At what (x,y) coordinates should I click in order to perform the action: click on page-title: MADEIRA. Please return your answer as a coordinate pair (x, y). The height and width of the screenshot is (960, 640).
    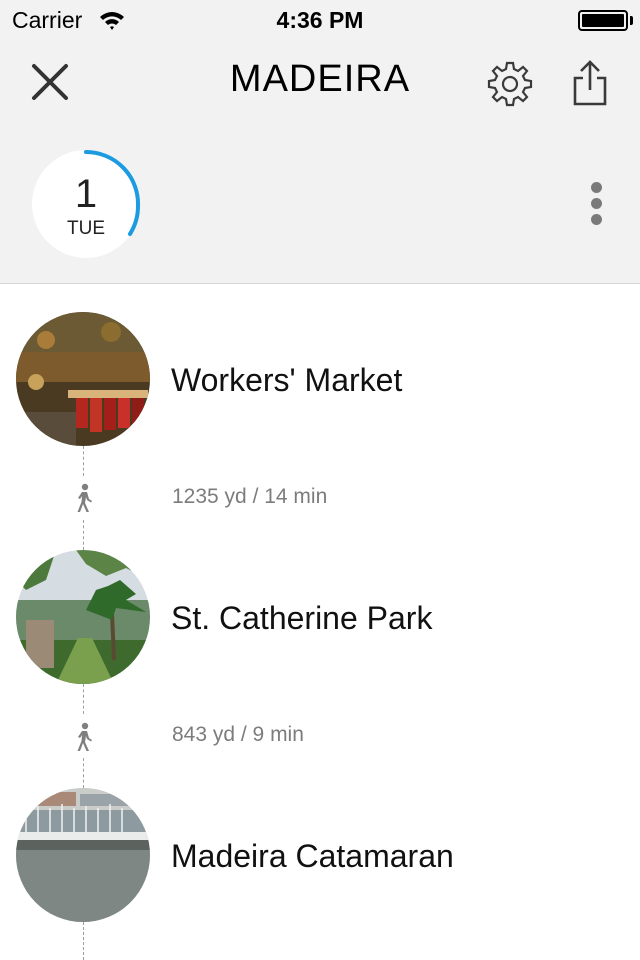
    Looking at the image, I should click on (320, 79).